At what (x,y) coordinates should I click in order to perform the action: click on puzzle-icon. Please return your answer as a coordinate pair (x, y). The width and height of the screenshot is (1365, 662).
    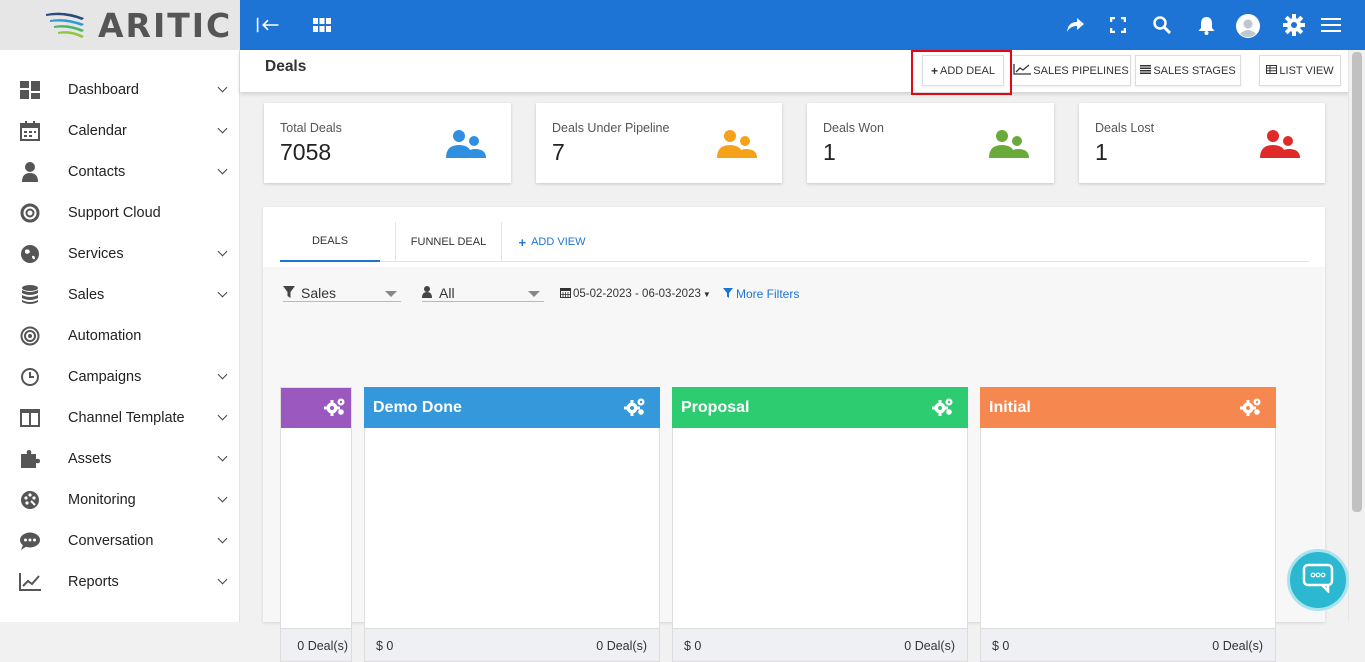
    Looking at the image, I should click on (30, 459).